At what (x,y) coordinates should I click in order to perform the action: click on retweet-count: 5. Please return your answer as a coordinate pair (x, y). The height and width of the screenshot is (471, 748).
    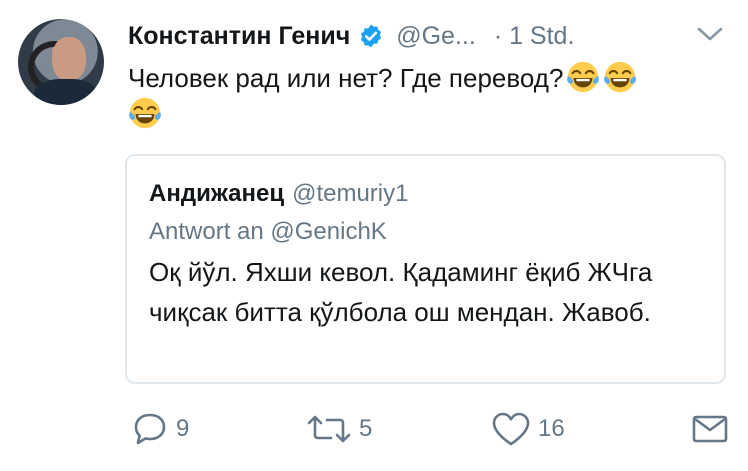
    Looking at the image, I should click on (366, 428).